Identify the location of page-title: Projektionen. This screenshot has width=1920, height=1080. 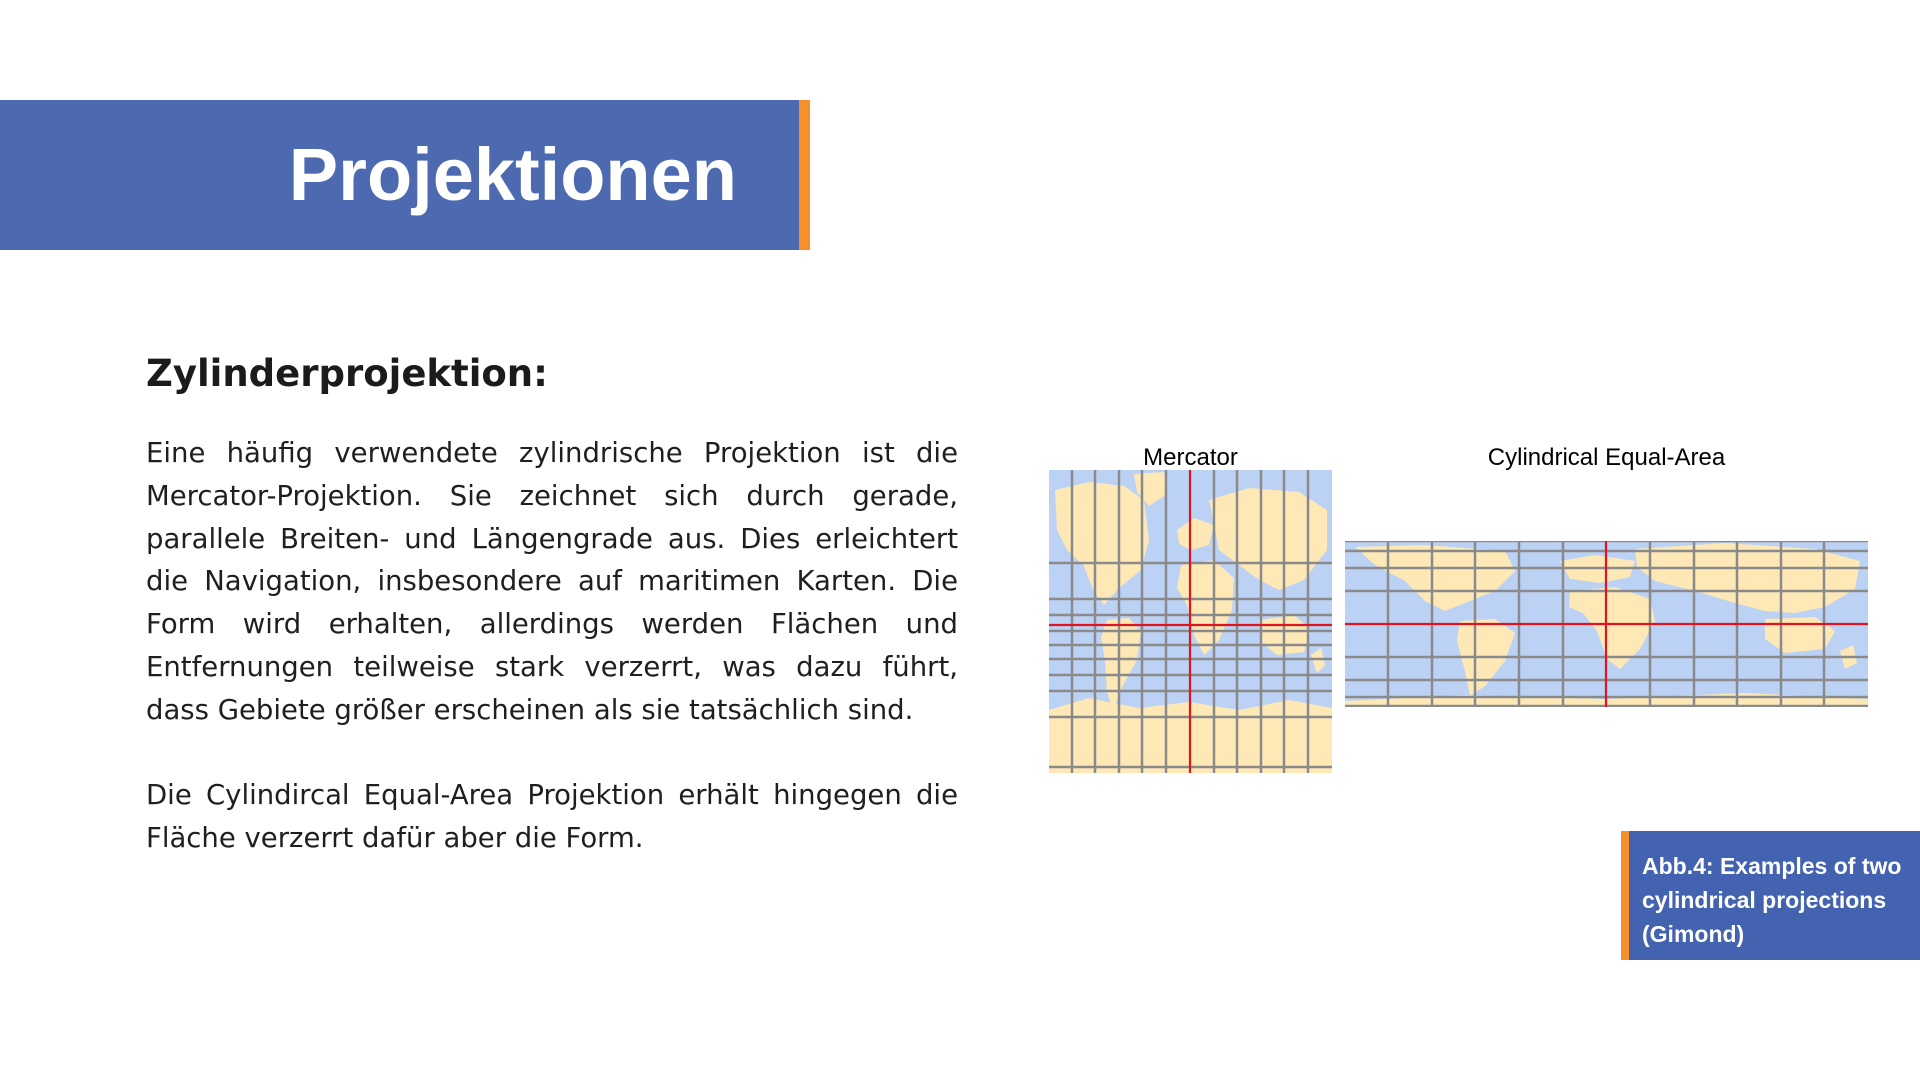
(512, 174).